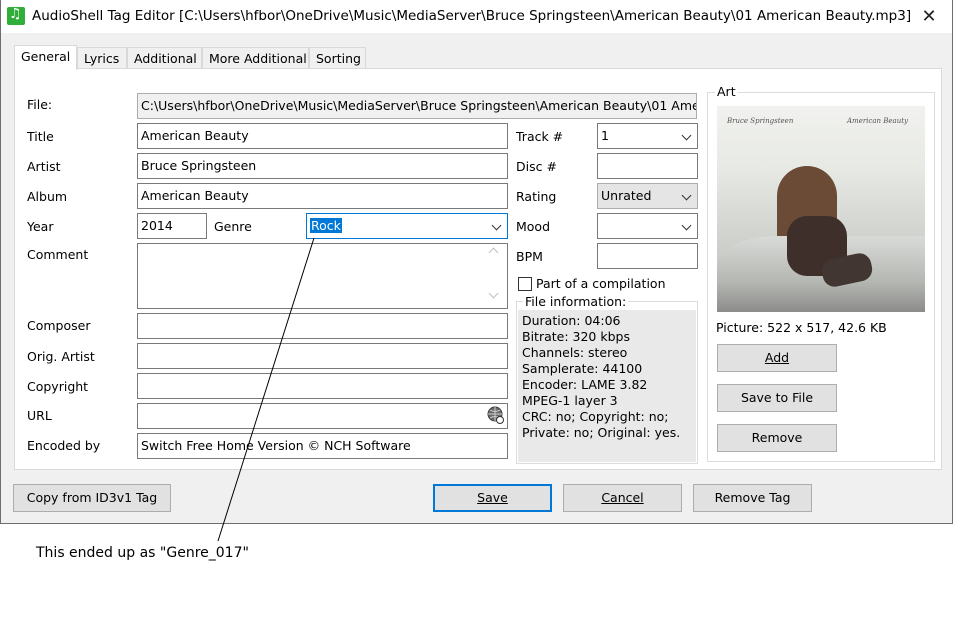 This screenshot has width=953, height=625. I want to click on tab-general: General, so click(45, 57).